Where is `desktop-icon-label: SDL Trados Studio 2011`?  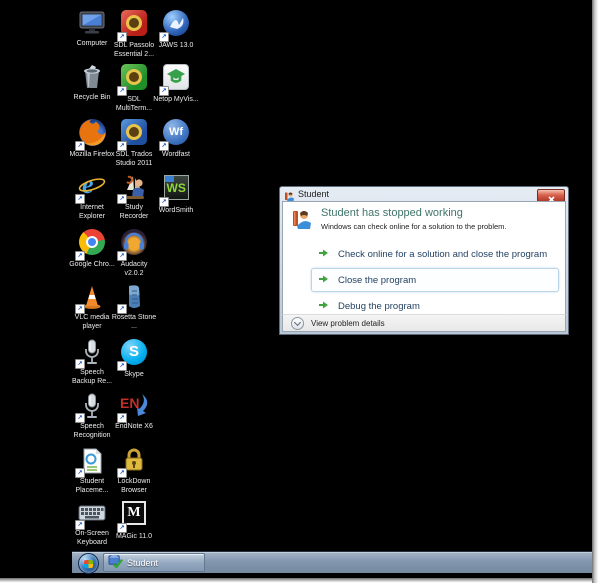
desktop-icon-label: SDL Trados Studio 2011 is located at coordinates (134, 159).